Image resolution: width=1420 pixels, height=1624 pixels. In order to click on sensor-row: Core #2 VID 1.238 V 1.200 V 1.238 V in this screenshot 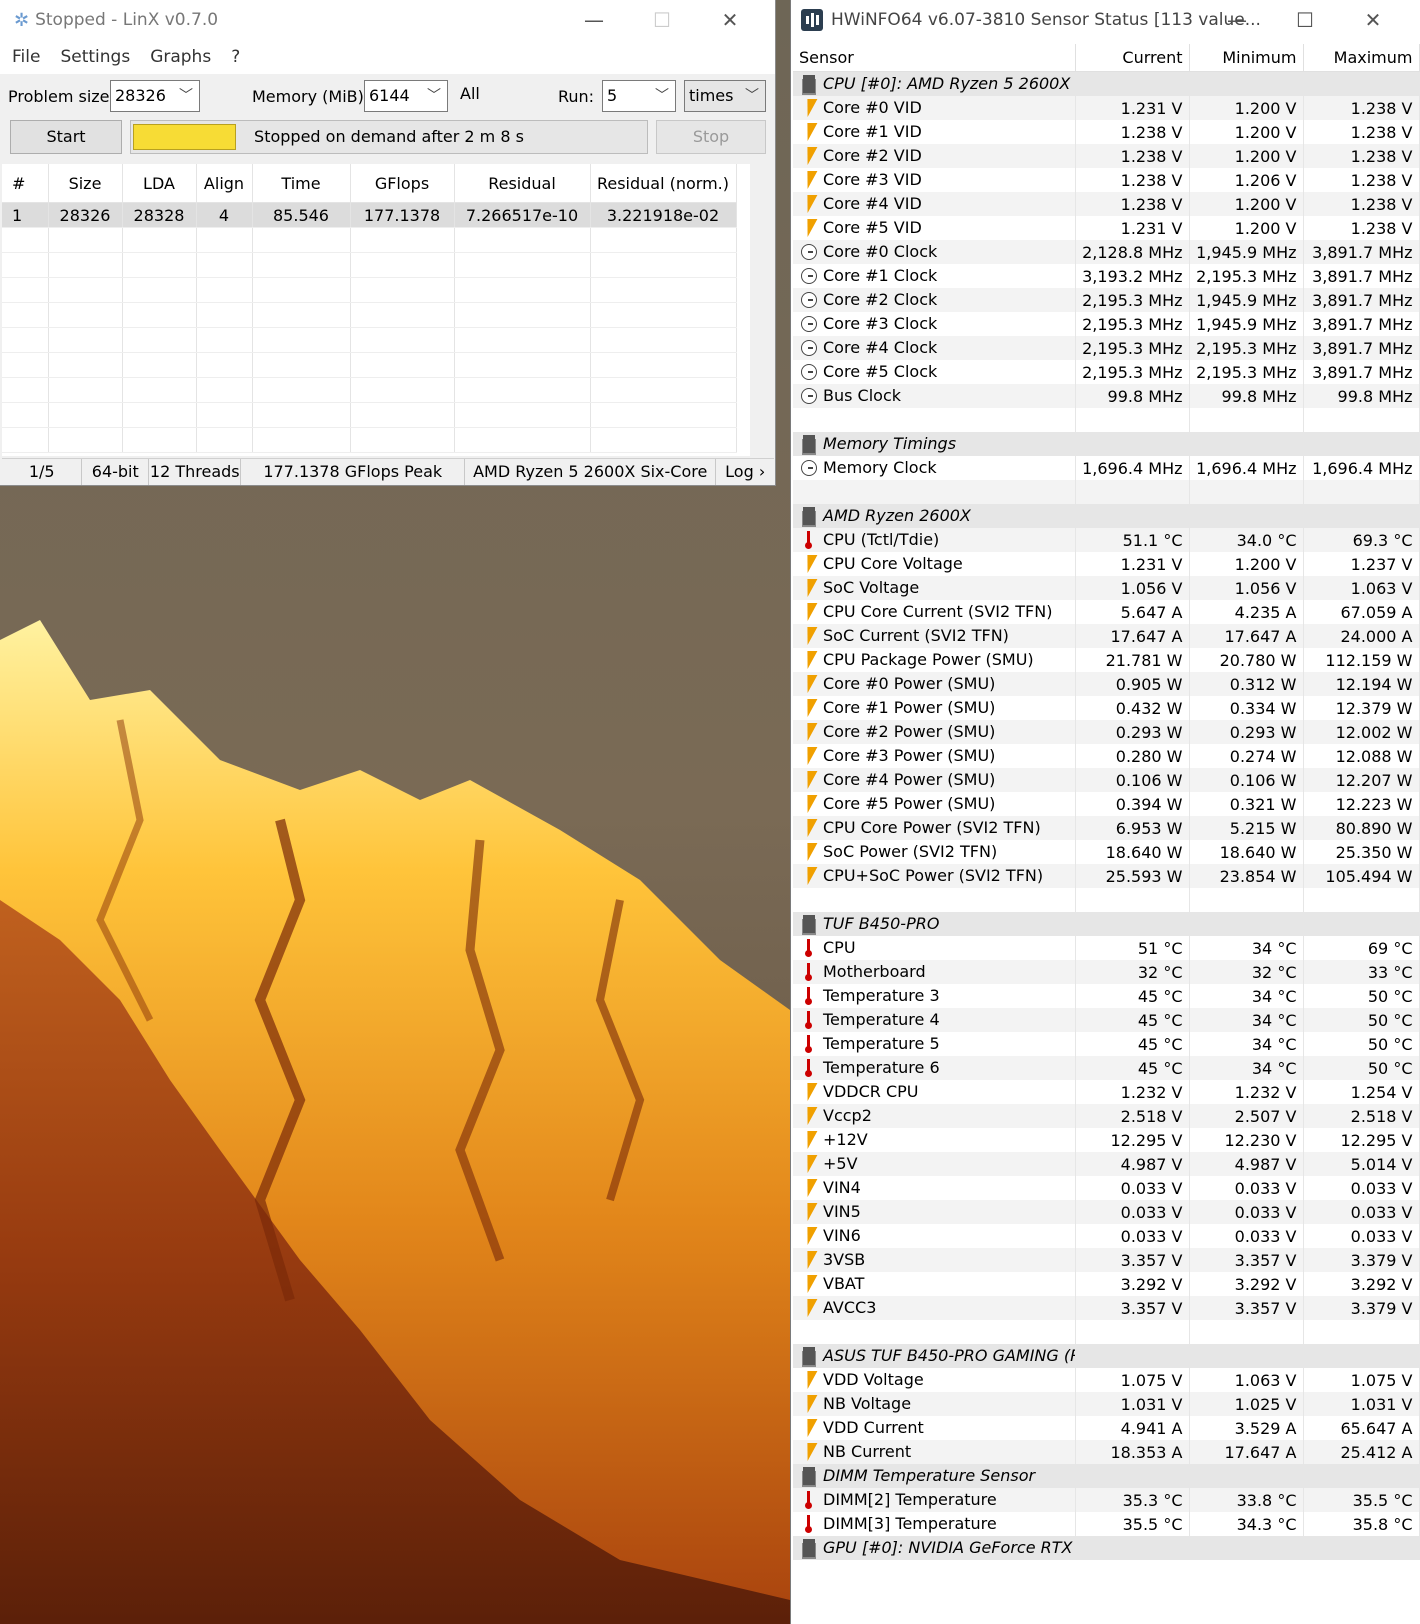, I will do `click(1106, 156)`.